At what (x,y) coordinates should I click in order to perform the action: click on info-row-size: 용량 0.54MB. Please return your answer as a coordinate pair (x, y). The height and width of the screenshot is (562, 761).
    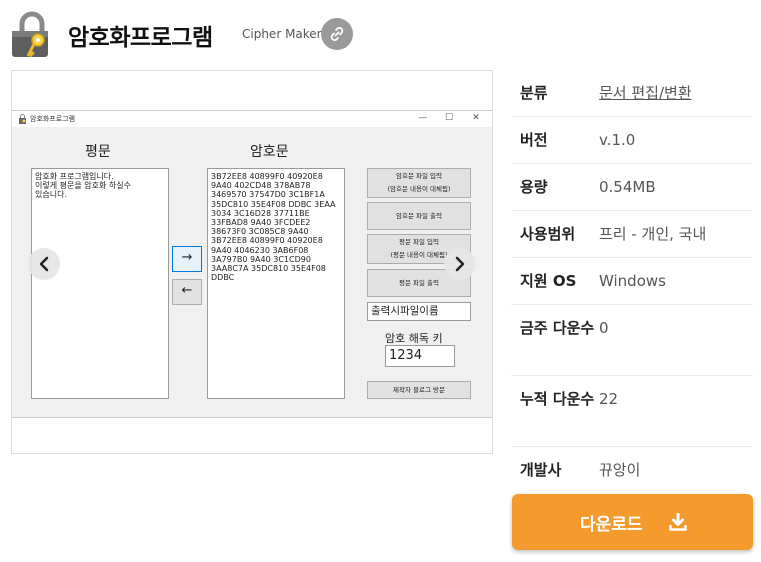
    Looking at the image, I should click on (632, 187).